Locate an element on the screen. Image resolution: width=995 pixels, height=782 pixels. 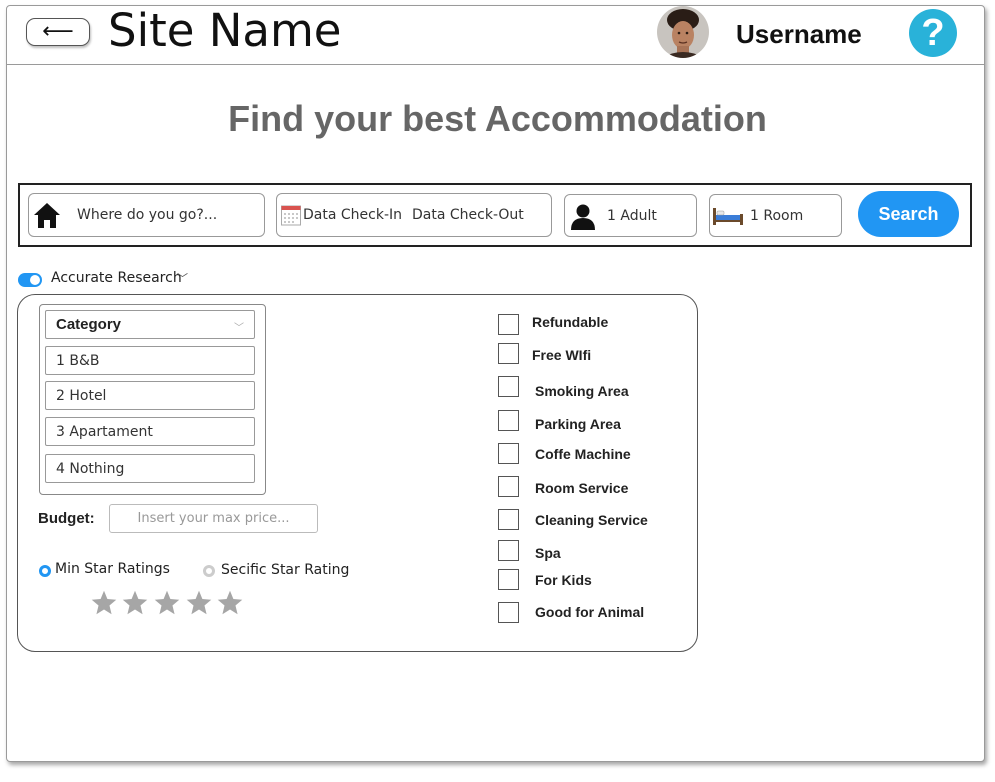
back-button: ⟵ is located at coordinates (58, 32).